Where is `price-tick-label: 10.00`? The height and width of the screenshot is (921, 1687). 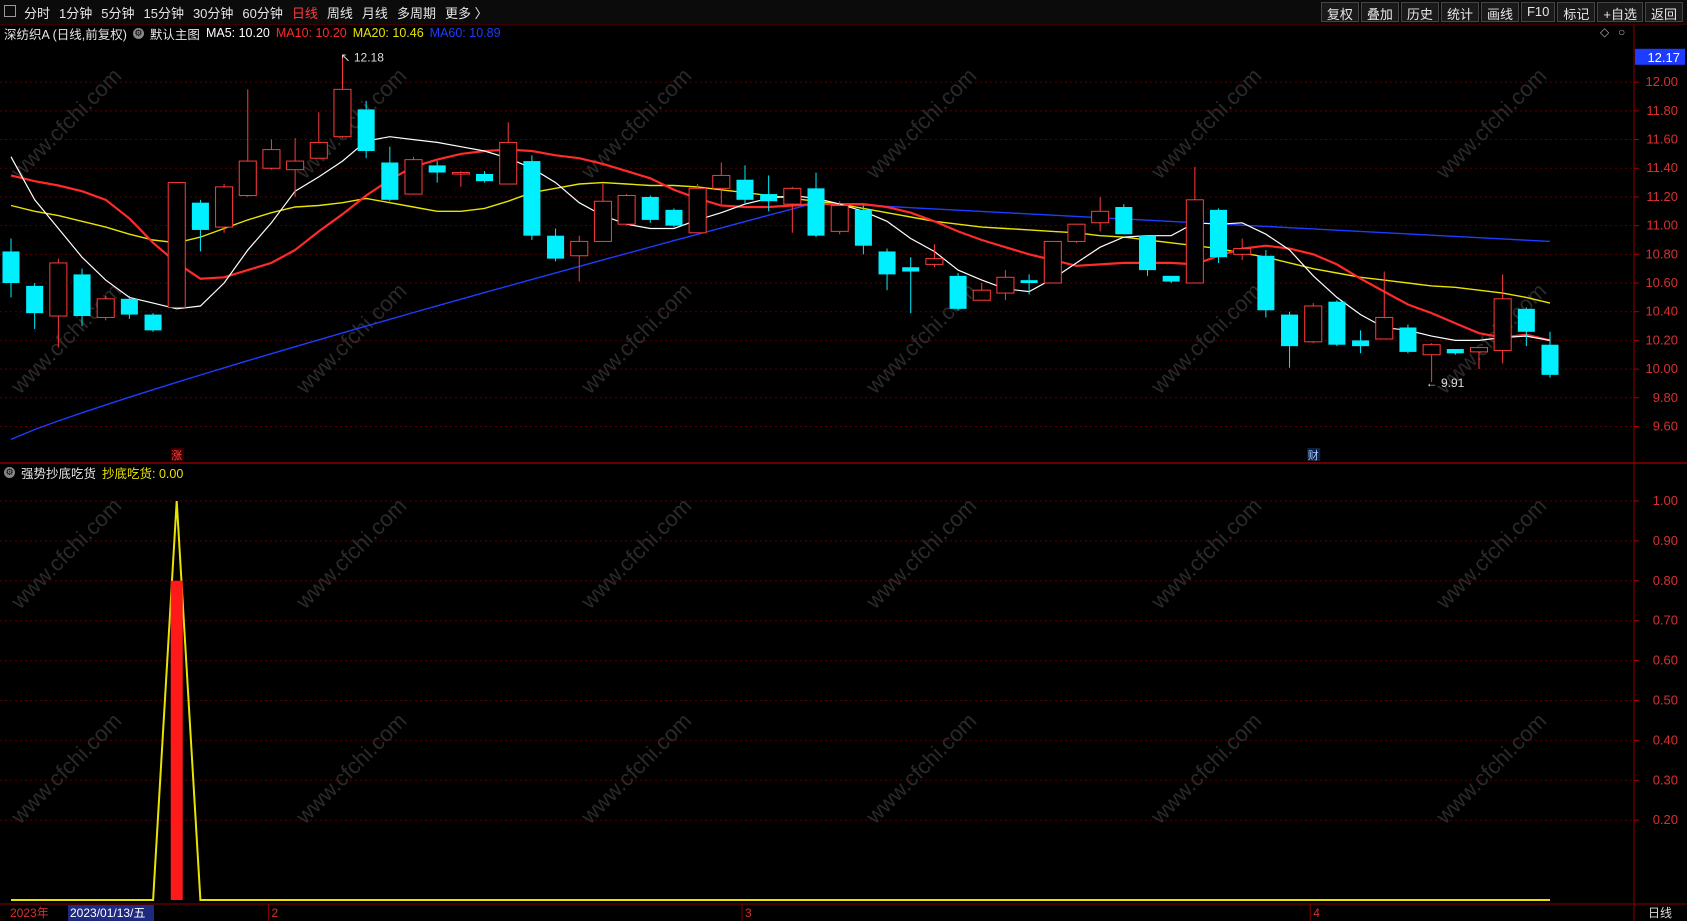
price-tick-label: 10.00 is located at coordinates (1661, 368).